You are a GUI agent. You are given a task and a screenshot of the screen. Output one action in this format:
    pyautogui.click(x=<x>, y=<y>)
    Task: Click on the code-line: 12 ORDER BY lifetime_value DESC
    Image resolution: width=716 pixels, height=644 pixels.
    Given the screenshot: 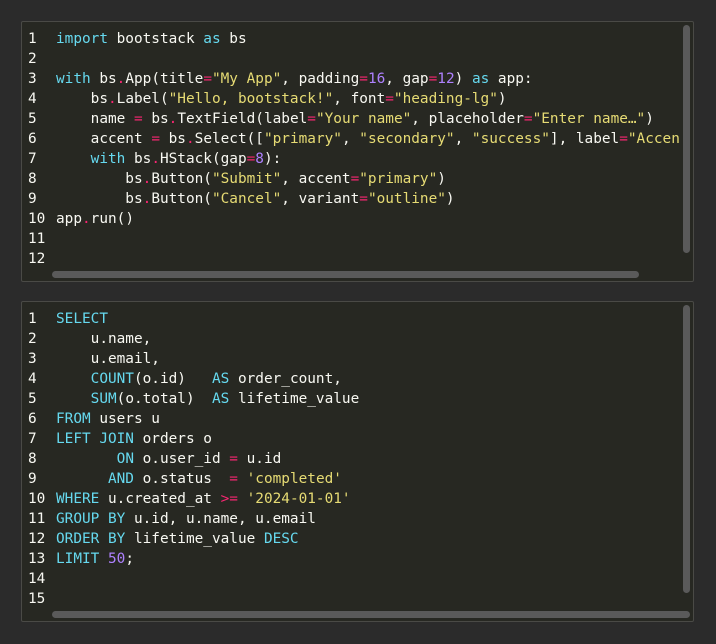 What is the action you would take?
    pyautogui.click(x=350, y=539)
    